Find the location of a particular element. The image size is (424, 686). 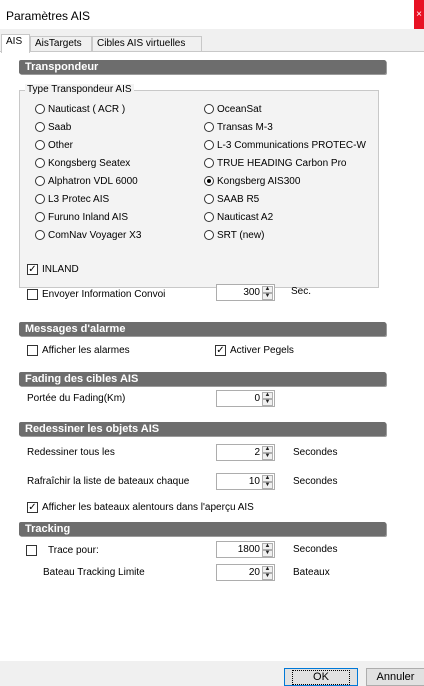

transponder-type-label: Type Transpondeur AIS is located at coordinates (79, 89).